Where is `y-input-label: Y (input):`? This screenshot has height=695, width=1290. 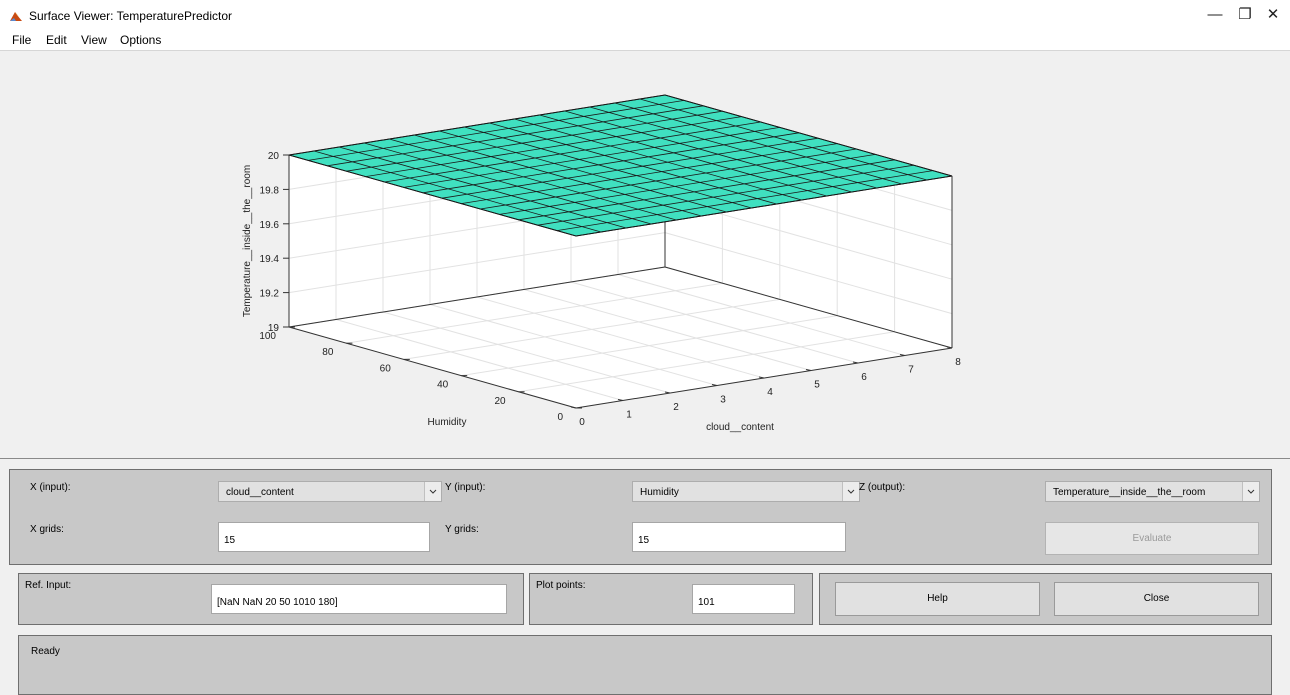 y-input-label: Y (input): is located at coordinates (465, 487).